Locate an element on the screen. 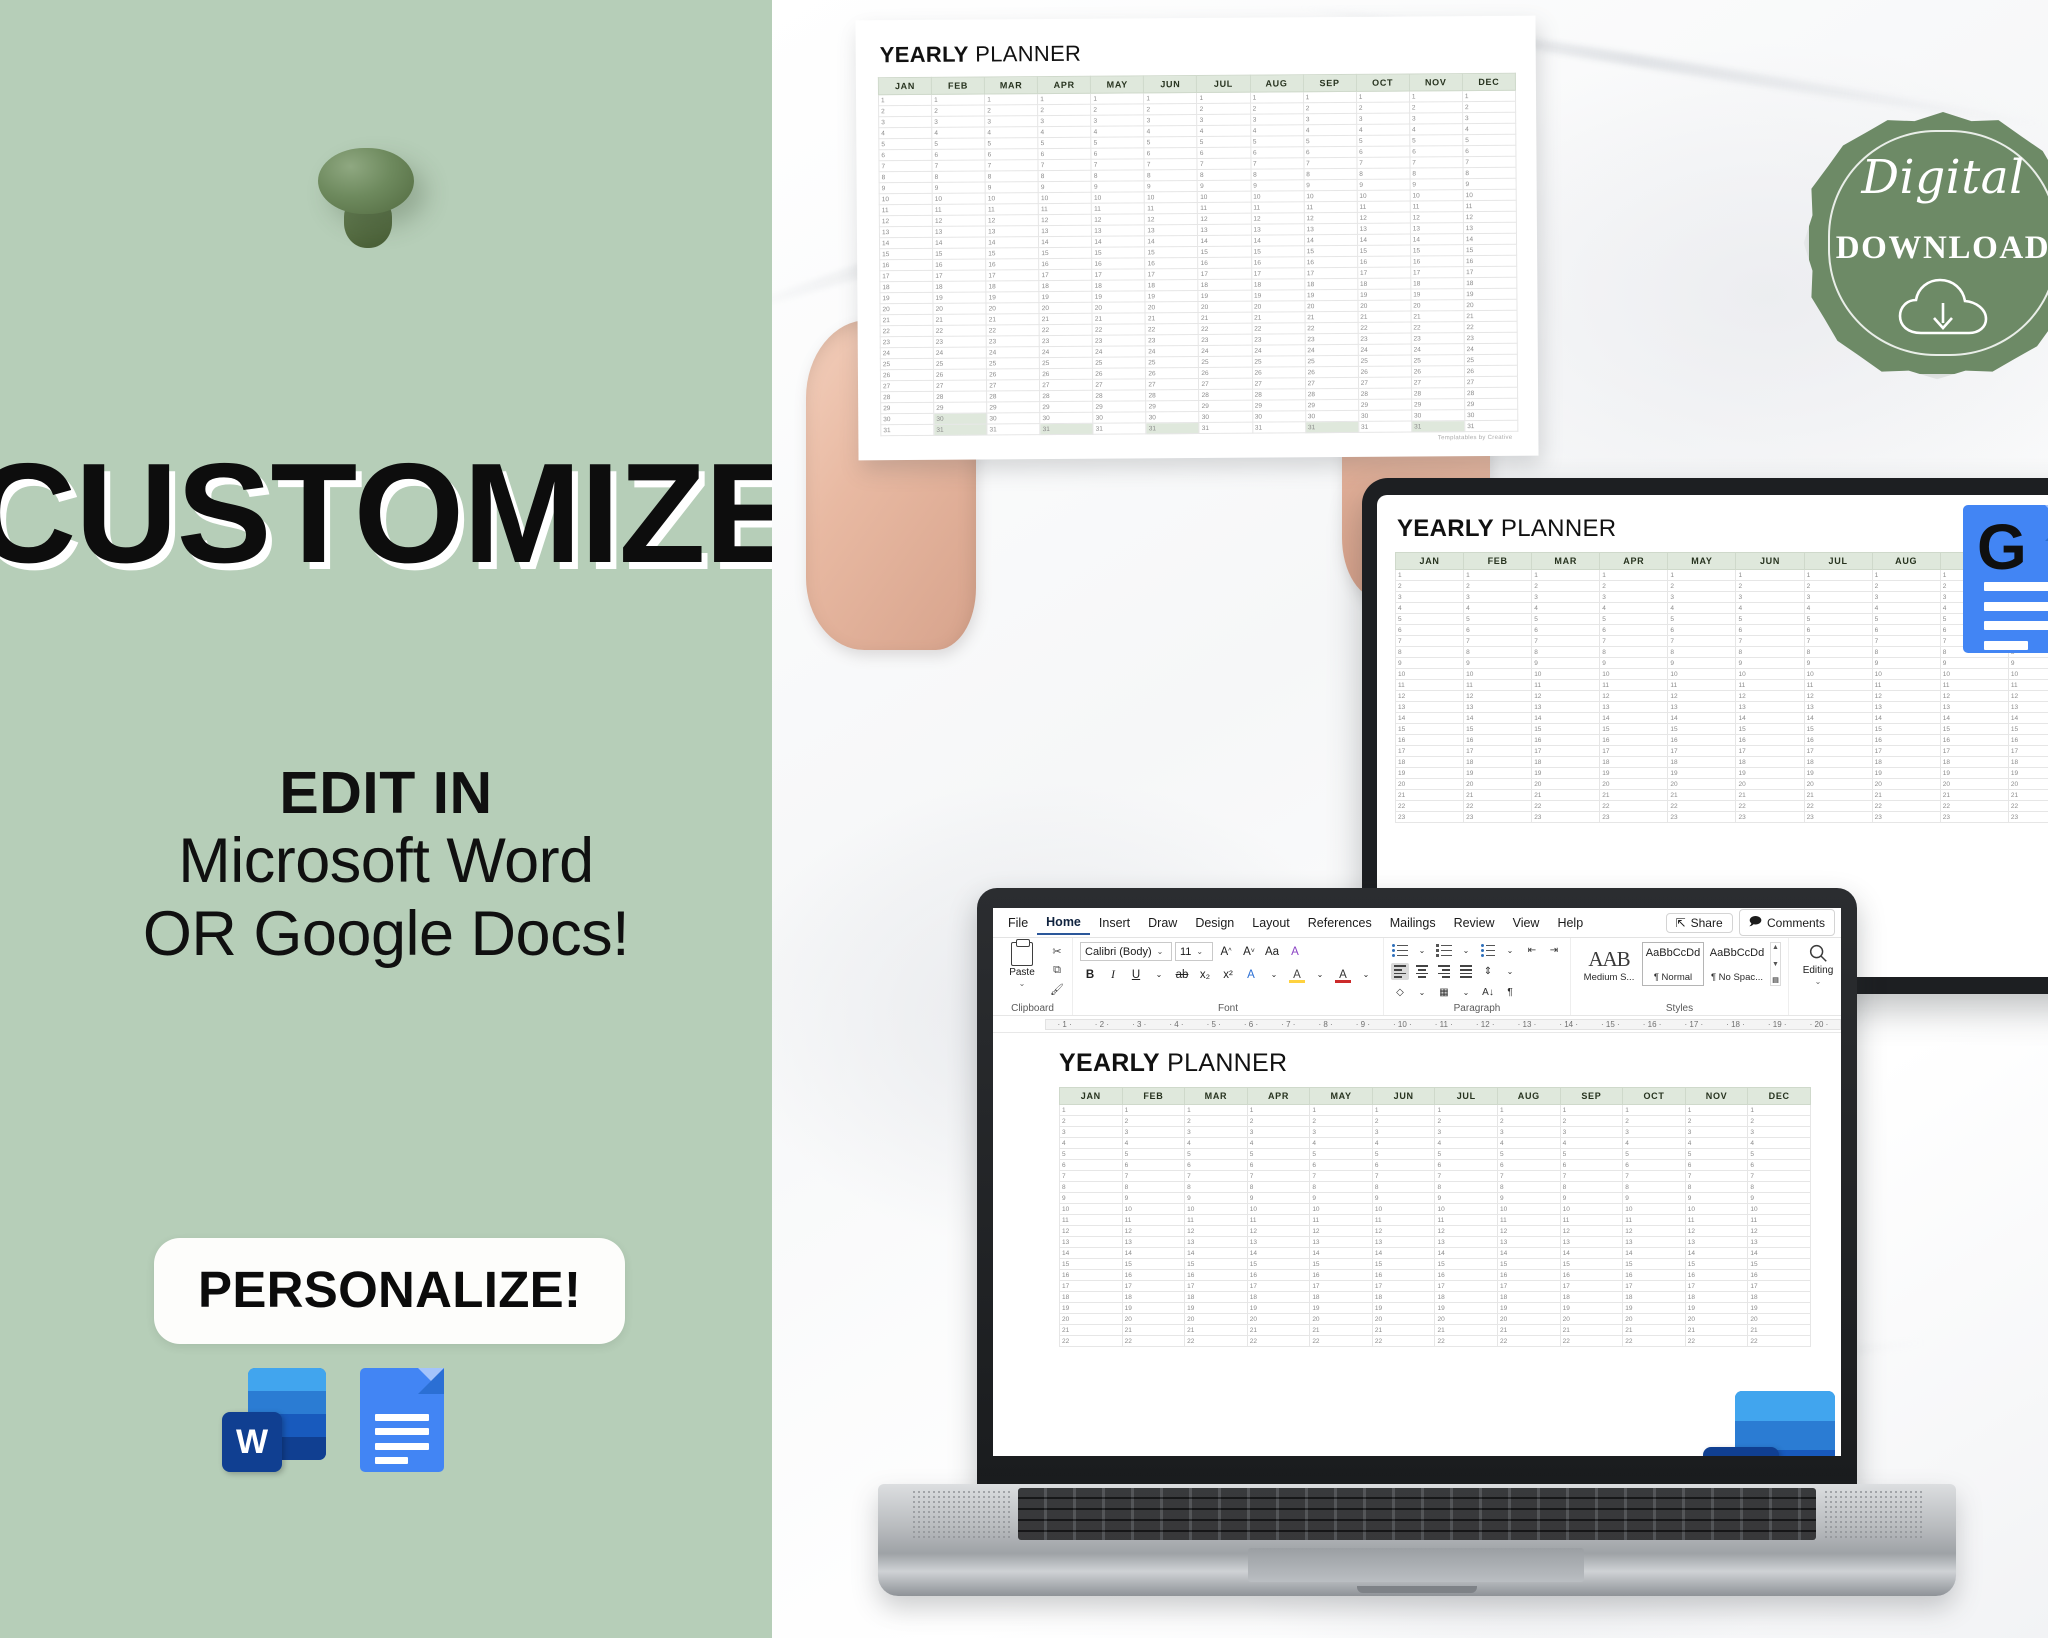 This screenshot has width=2048, height=1638. tab-view: View is located at coordinates (1526, 923).